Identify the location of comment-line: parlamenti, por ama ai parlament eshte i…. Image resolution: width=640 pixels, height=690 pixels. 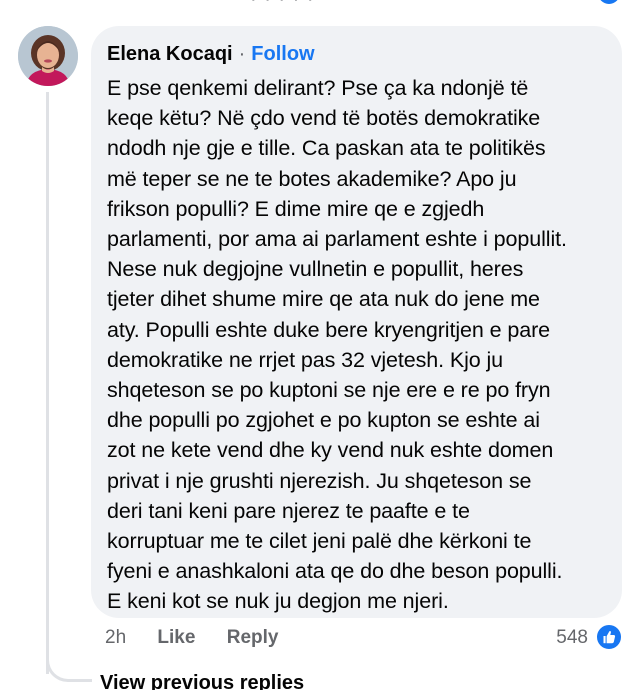
(337, 239).